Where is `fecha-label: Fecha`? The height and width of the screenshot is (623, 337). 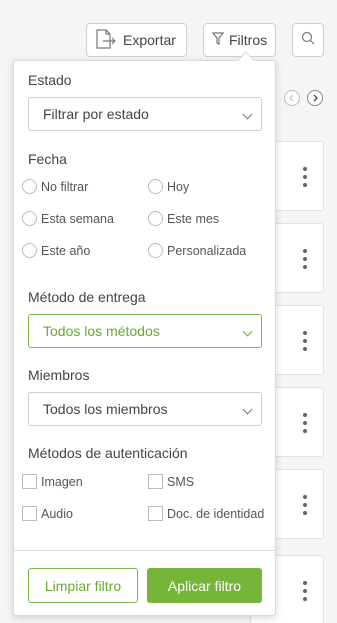
fecha-label: Fecha is located at coordinates (47, 159).